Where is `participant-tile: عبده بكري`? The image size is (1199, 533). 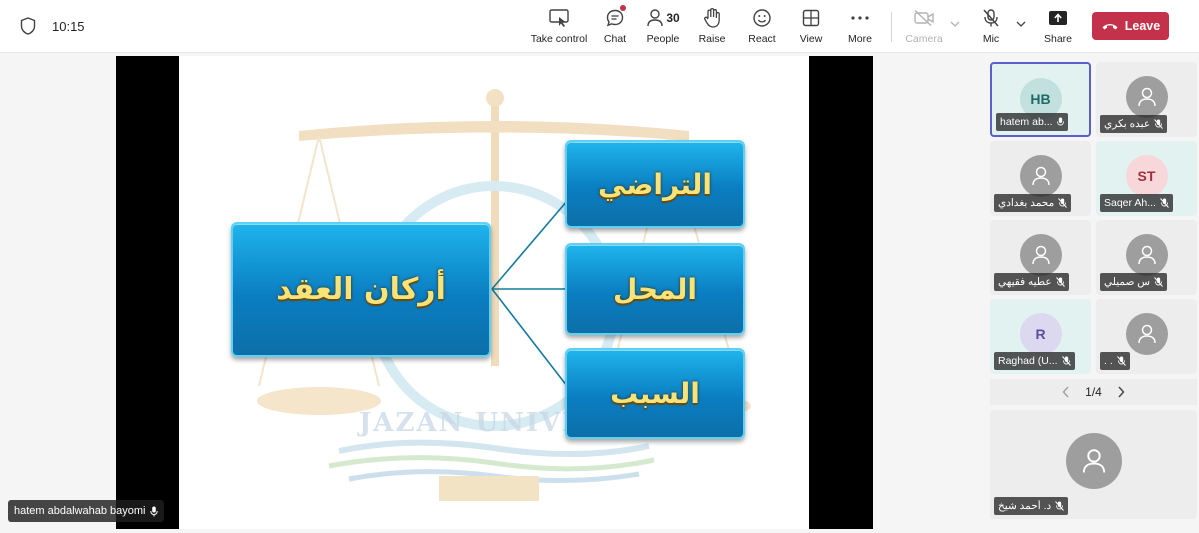
participant-tile: عبده بكري is located at coordinates (1146, 99).